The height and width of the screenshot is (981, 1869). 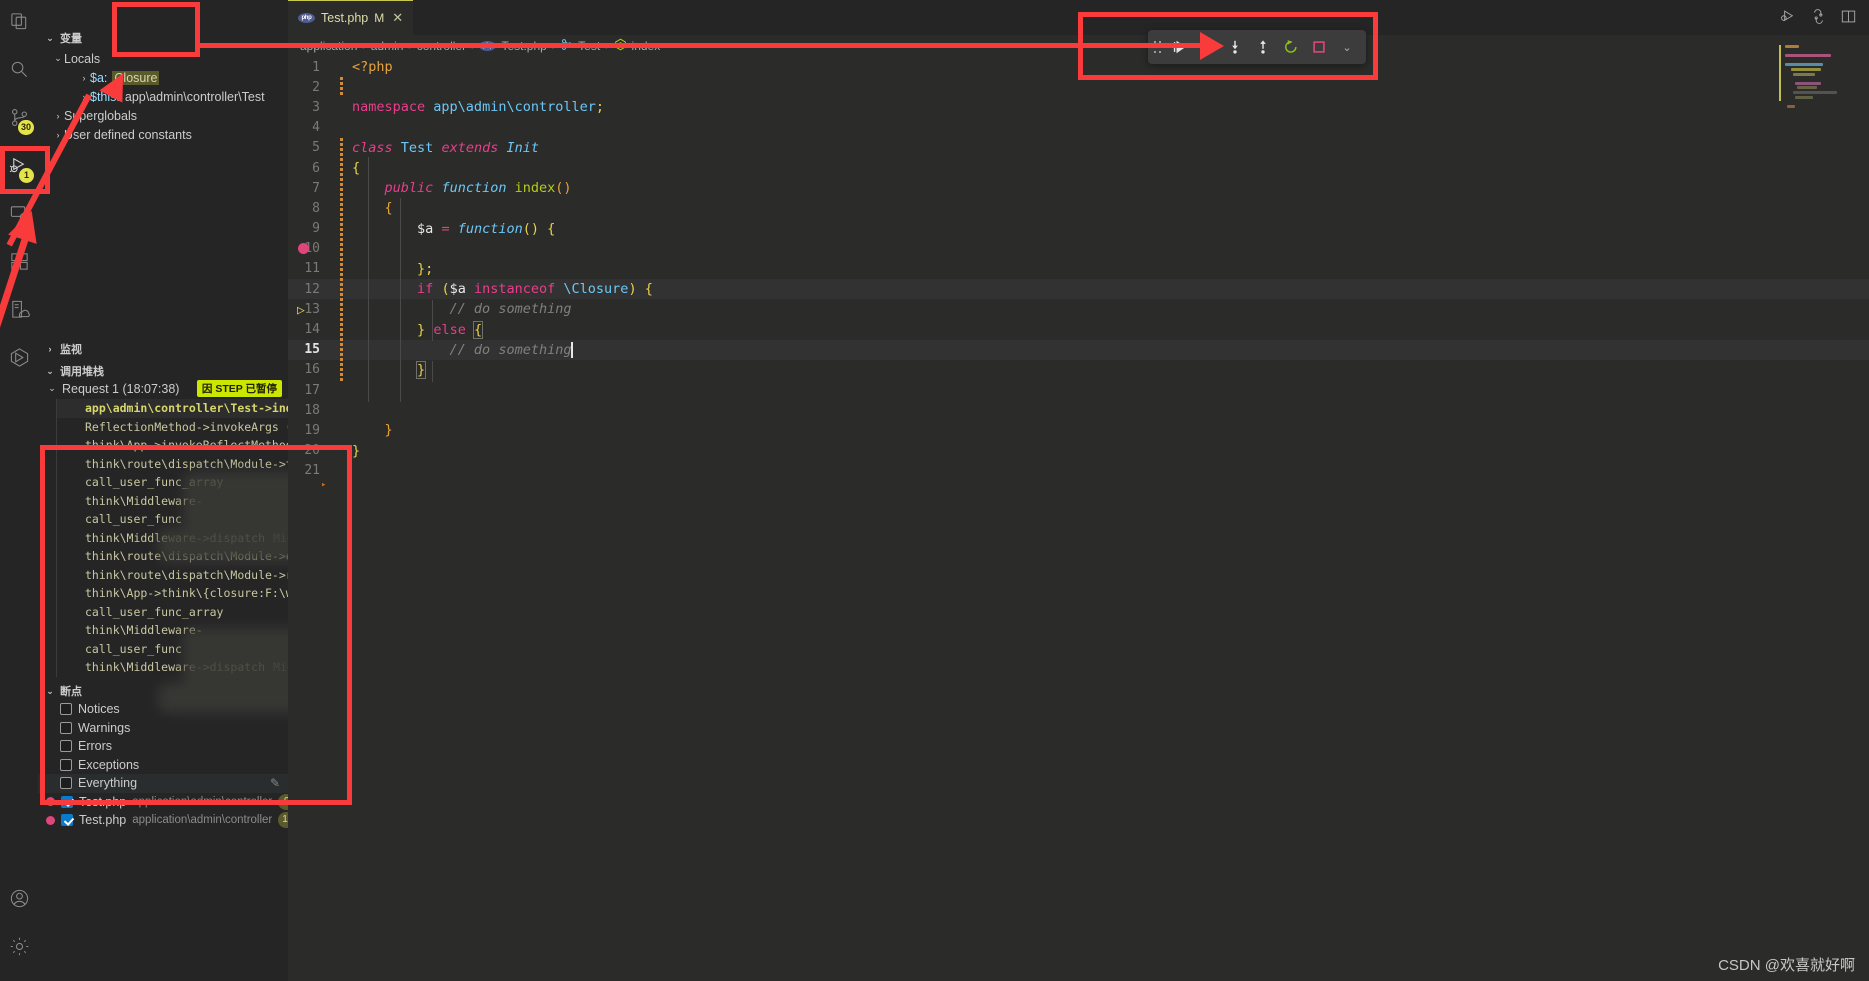 What do you see at coordinates (1078, 148) in the screenshot?
I see `code-line: 5 class Test extends Init` at bounding box center [1078, 148].